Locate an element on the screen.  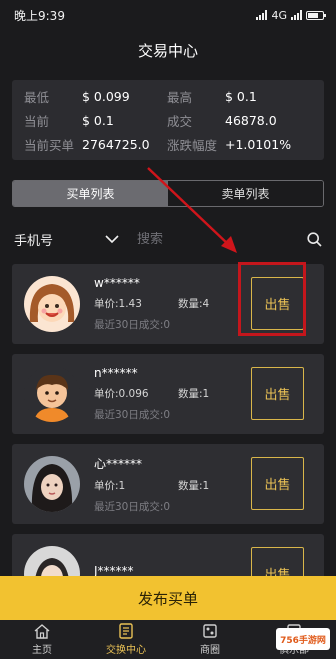
nav-label: 商圈 is located at coordinates (210, 650).